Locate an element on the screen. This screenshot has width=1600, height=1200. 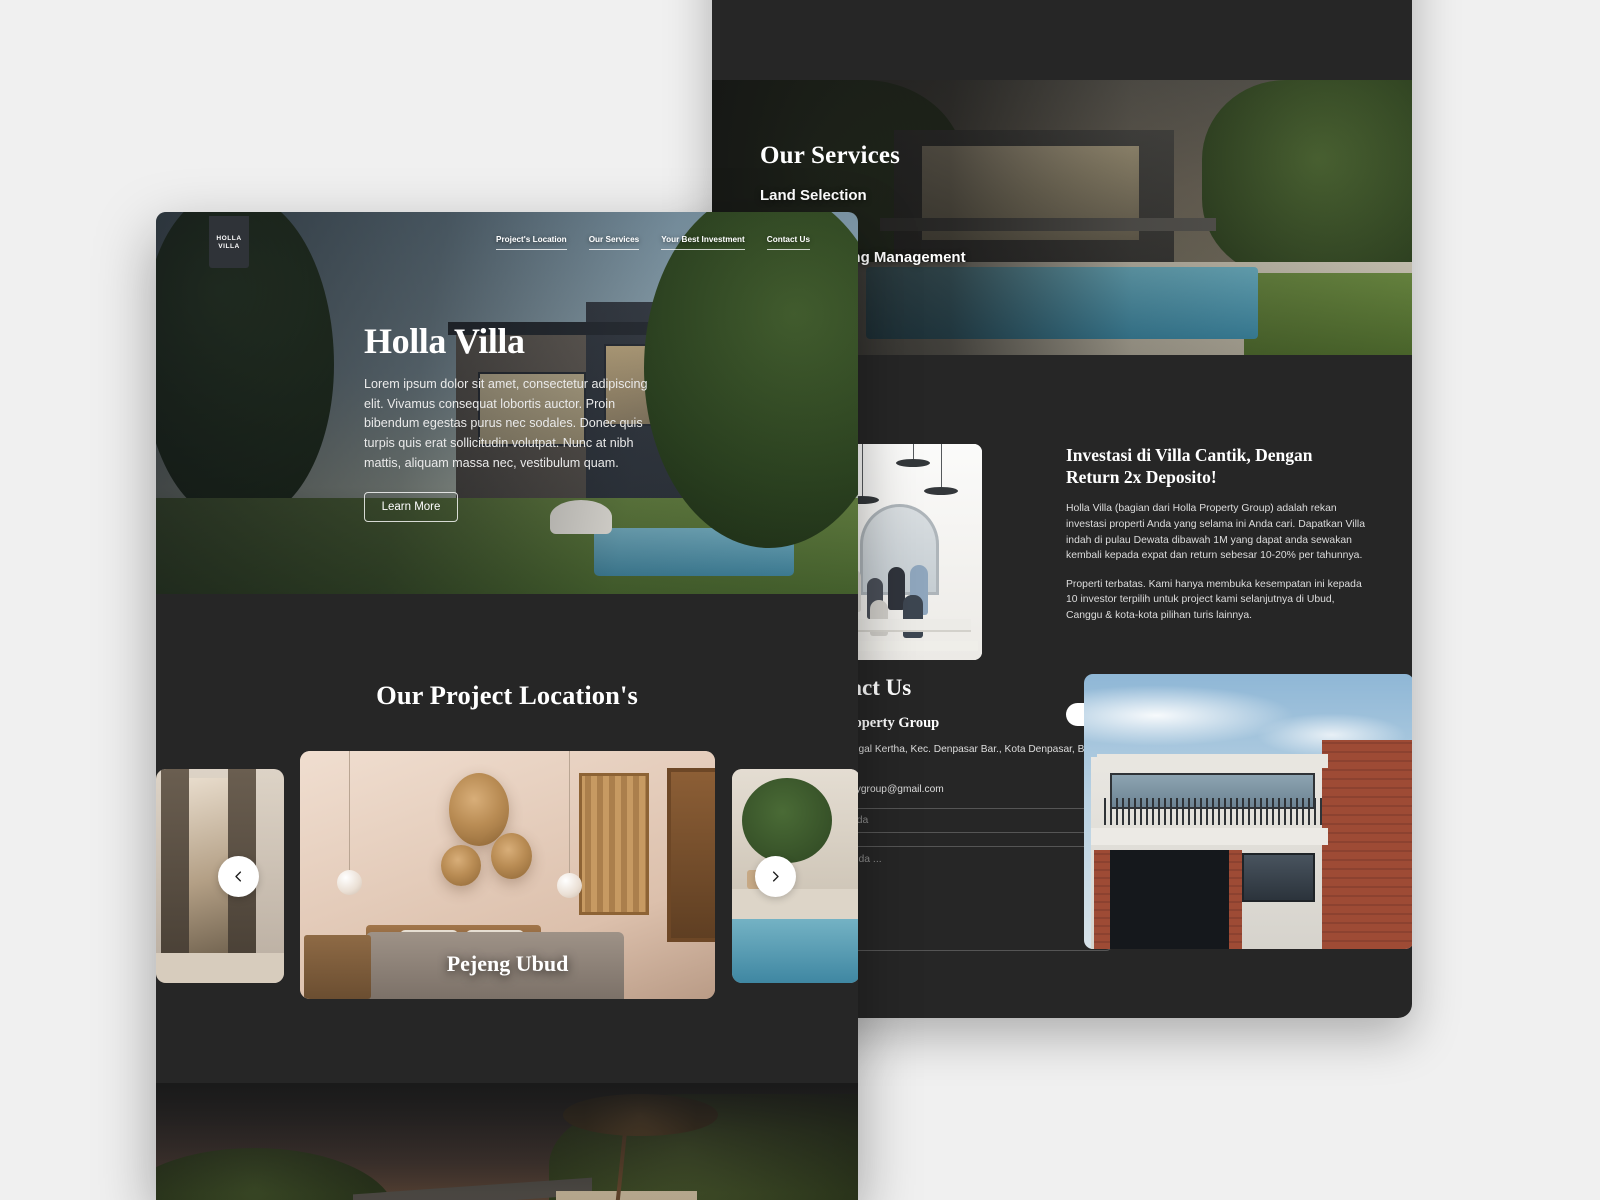
chevron-right-icon is located at coordinates (775, 876).